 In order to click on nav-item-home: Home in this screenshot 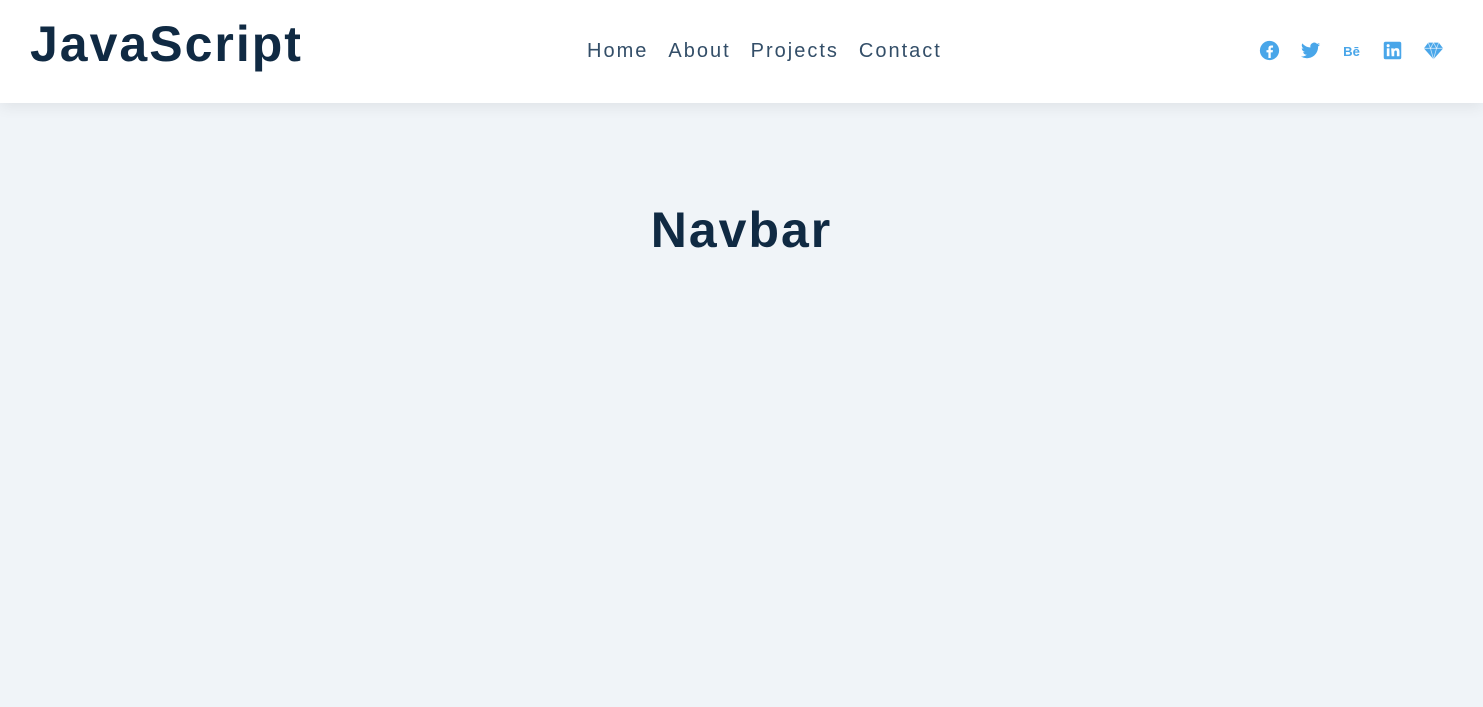, I will do `click(617, 51)`.